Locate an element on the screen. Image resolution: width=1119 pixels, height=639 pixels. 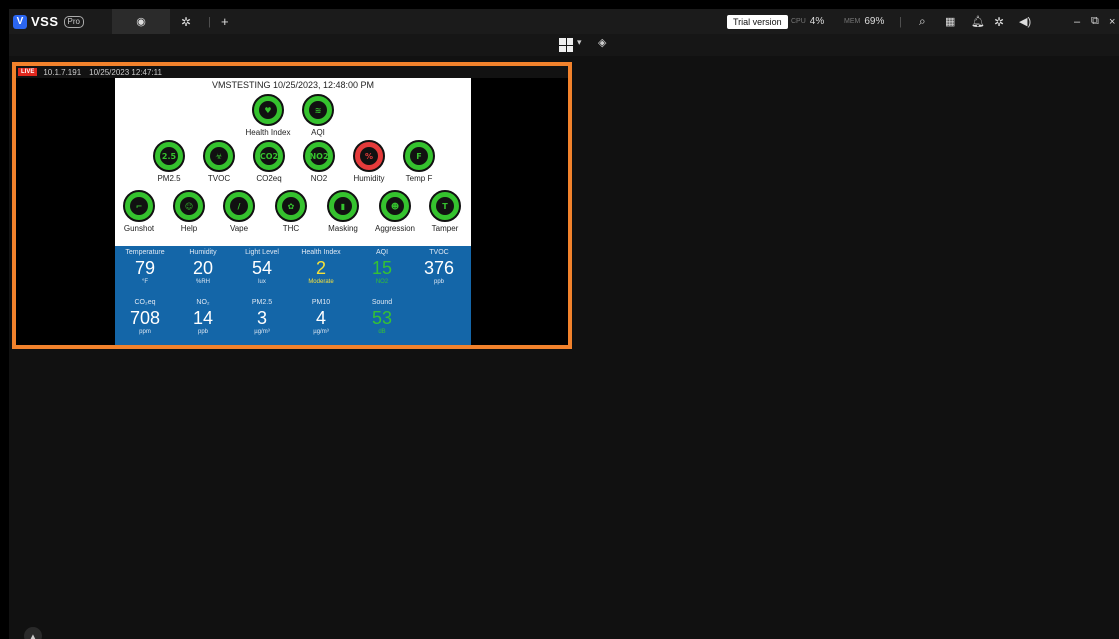
aqi-label: AQI is located at coordinates (318, 132).